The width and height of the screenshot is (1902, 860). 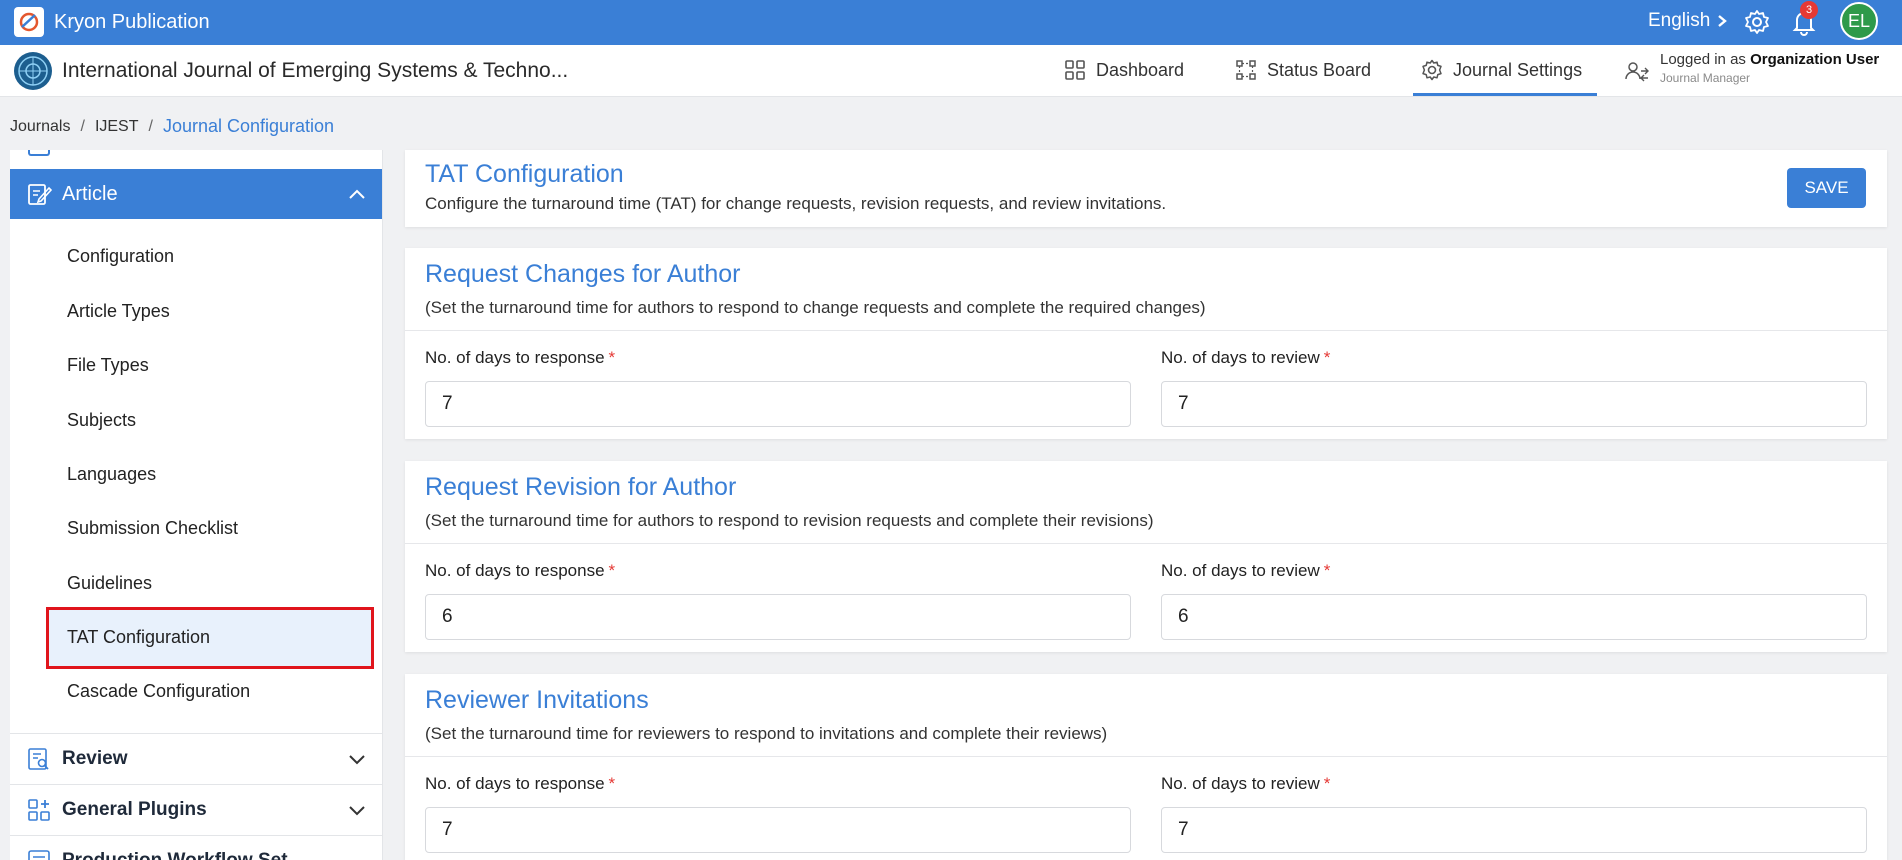 I want to click on breadcrumb: Journals / IJEST / Journal Configuration, so click(x=172, y=126).